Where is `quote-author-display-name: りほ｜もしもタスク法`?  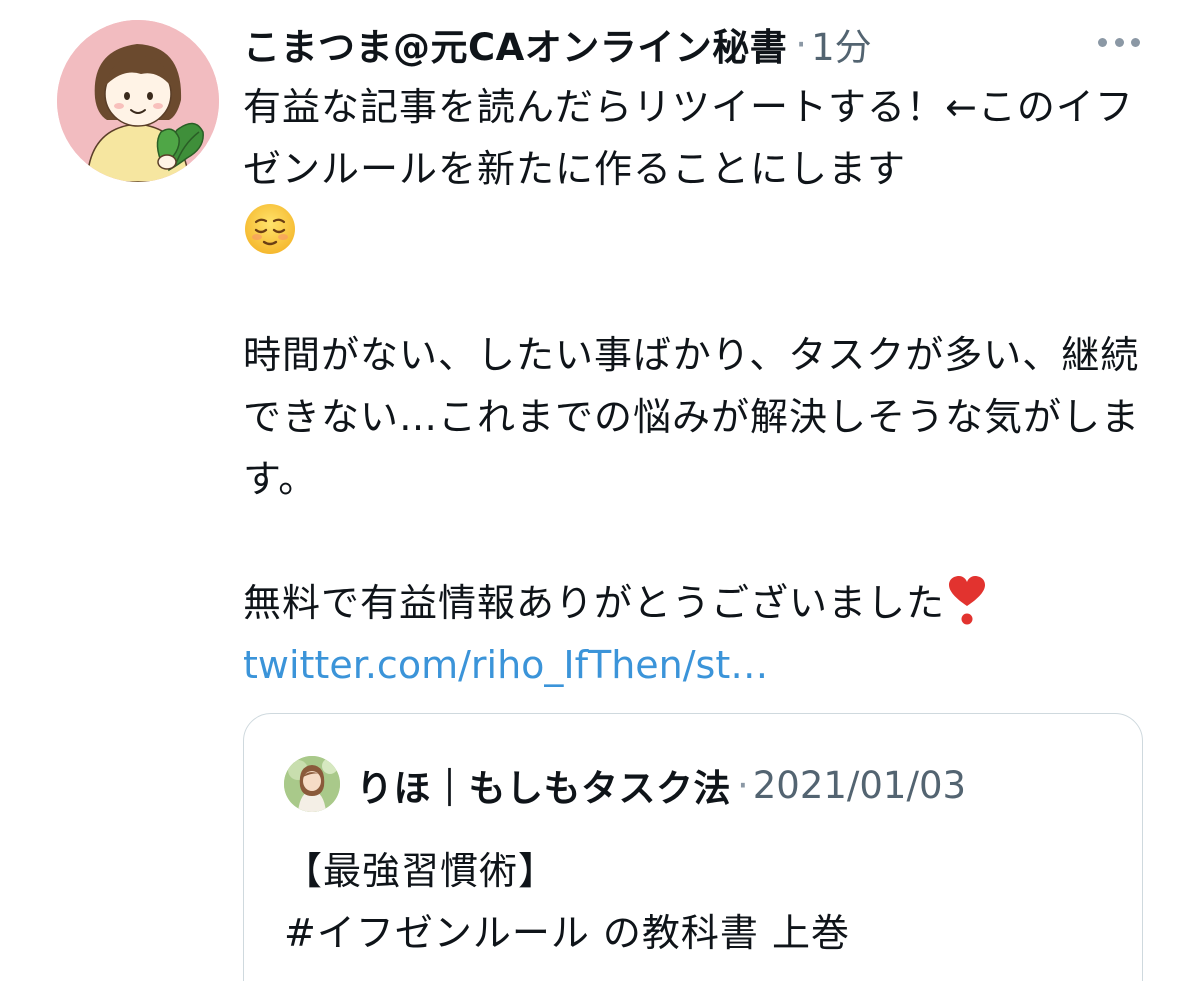 quote-author-display-name: りほ｜もしもタスク法 is located at coordinates (543, 785).